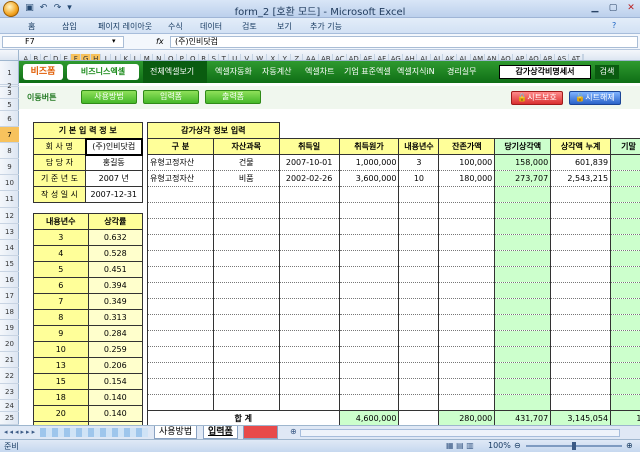 Image resolution: width=640 pixels, height=452 pixels. What do you see at coordinates (419, 178) in the screenshot?
I see `main-cell: 10` at bounding box center [419, 178].